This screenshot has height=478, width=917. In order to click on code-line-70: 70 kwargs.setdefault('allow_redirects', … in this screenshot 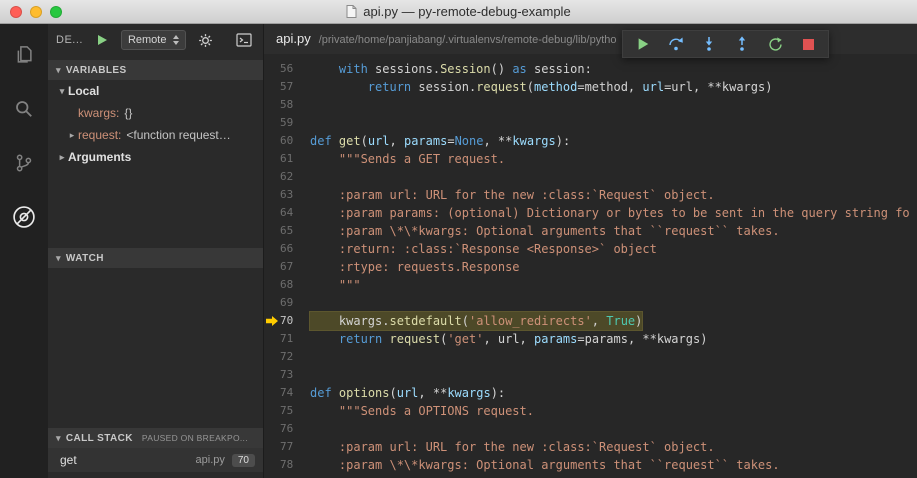, I will do `click(590, 321)`.